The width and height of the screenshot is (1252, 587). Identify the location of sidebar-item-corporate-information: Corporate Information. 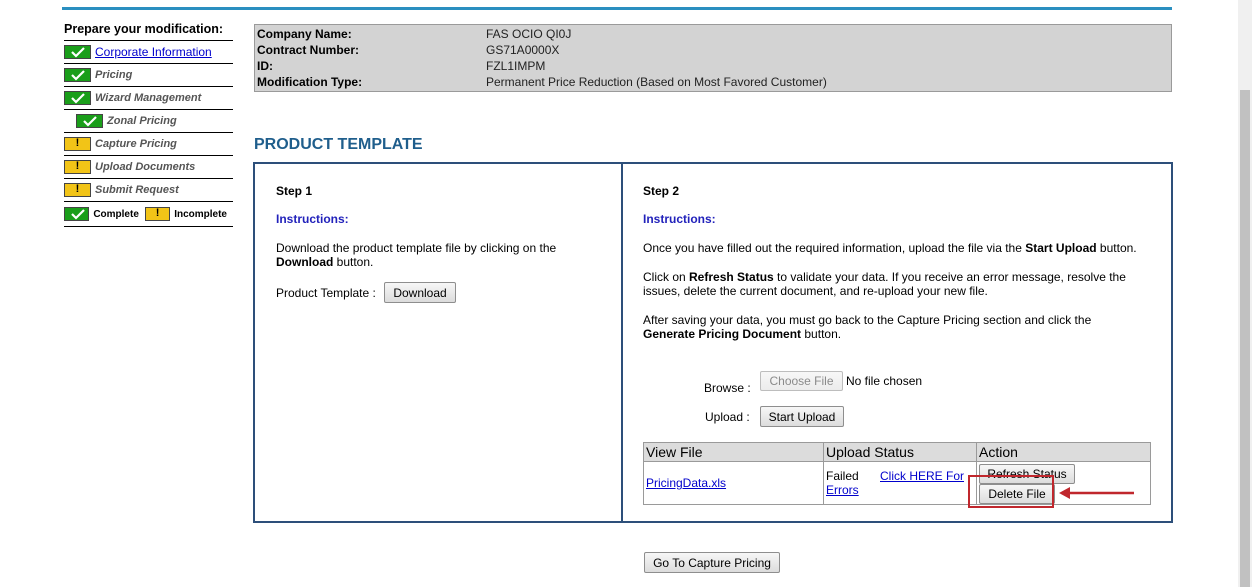
(148, 52).